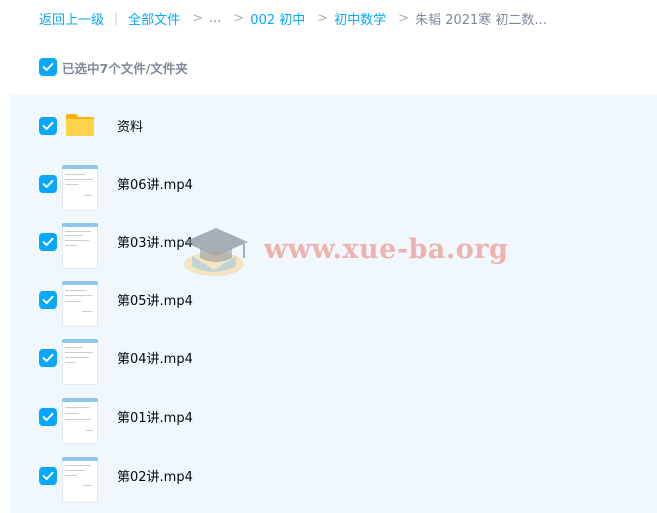  Describe the element at coordinates (155, 299) in the screenshot. I see `file-name: 第05讲.mp4` at that location.